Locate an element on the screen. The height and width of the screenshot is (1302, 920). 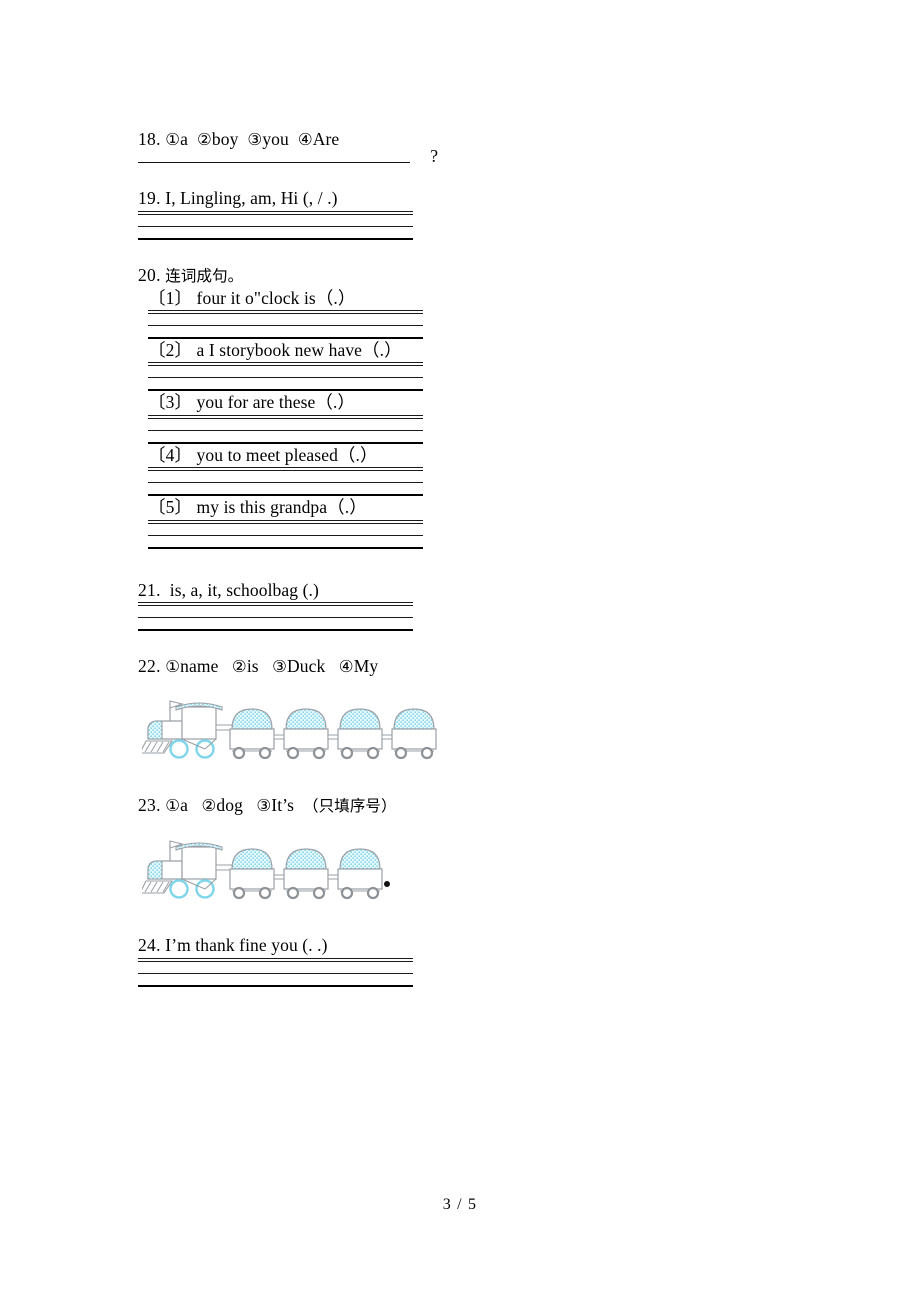
item-text: you for are these（.） is located at coordinates (276, 402).